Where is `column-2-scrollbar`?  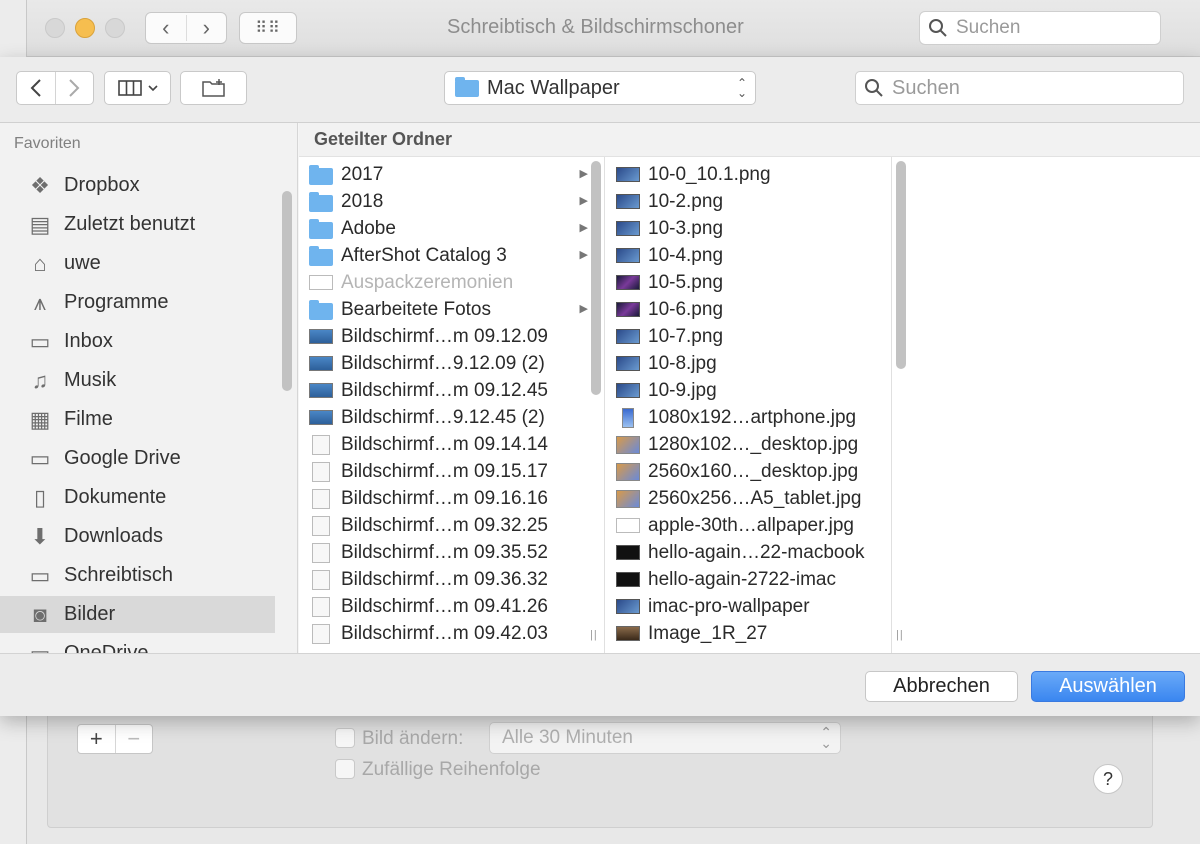
column-2-scrollbar is located at coordinates (901, 265).